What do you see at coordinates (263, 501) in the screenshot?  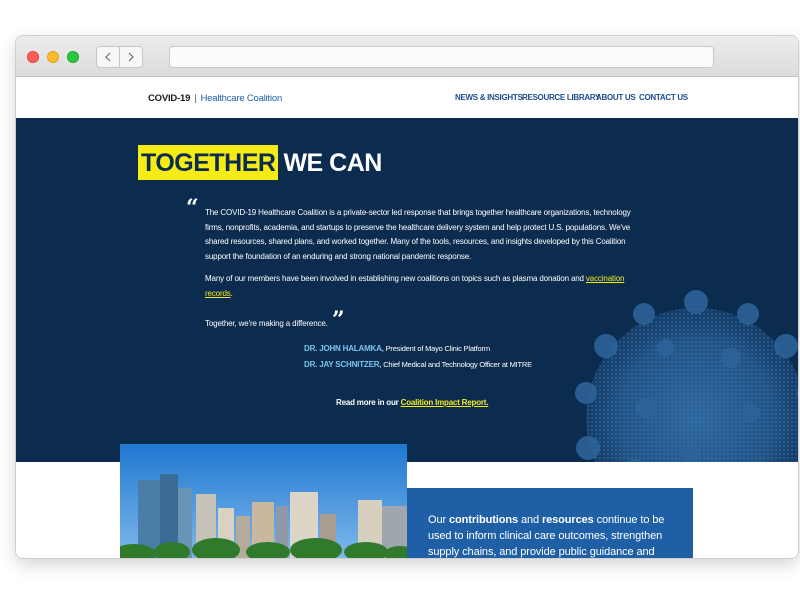 I see `city-skyline-image` at bounding box center [263, 501].